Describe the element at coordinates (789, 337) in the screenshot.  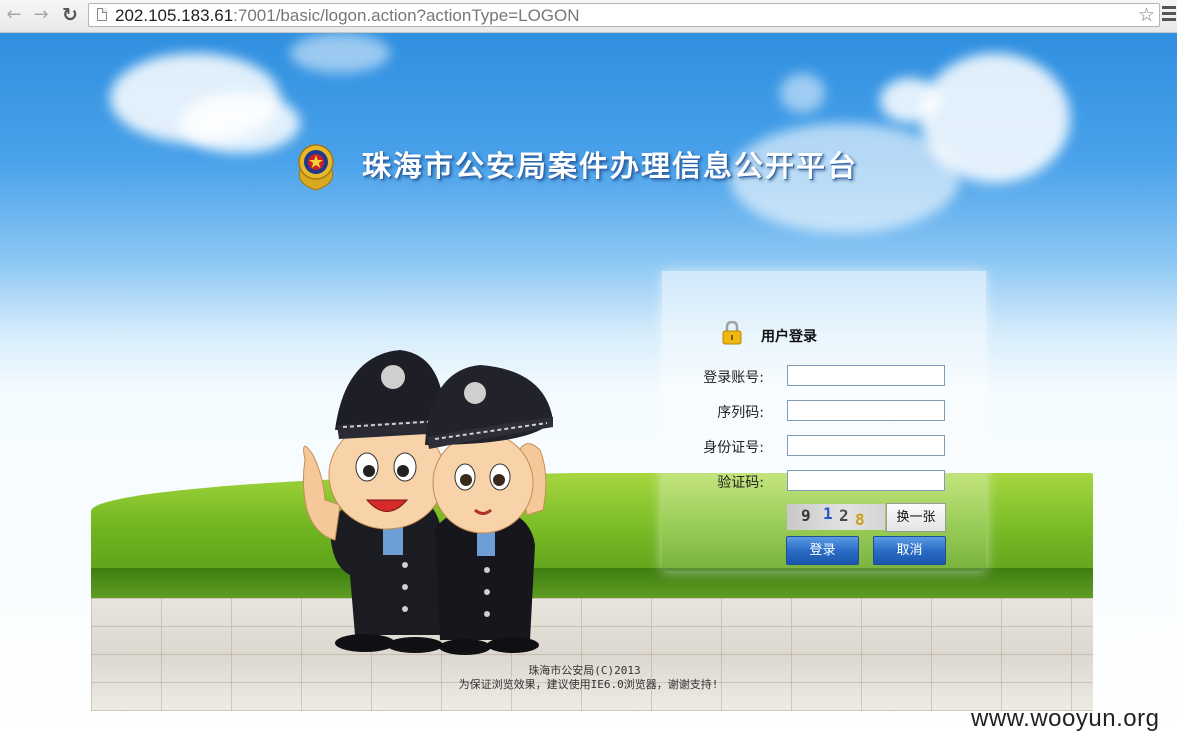
I see `login-title: 用户登录` at that location.